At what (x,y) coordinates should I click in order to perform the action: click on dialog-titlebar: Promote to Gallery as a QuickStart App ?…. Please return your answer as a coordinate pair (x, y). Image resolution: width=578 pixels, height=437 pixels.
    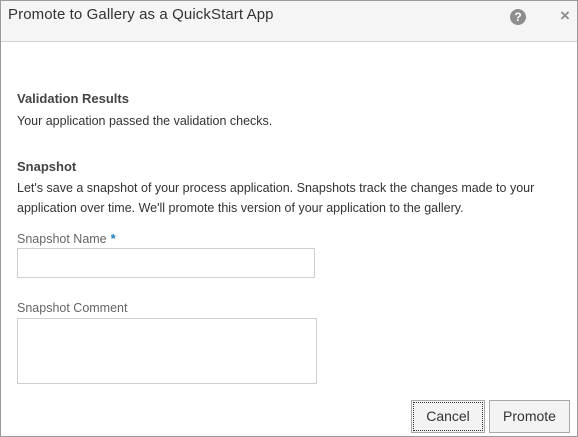
    Looking at the image, I should click on (289, 21).